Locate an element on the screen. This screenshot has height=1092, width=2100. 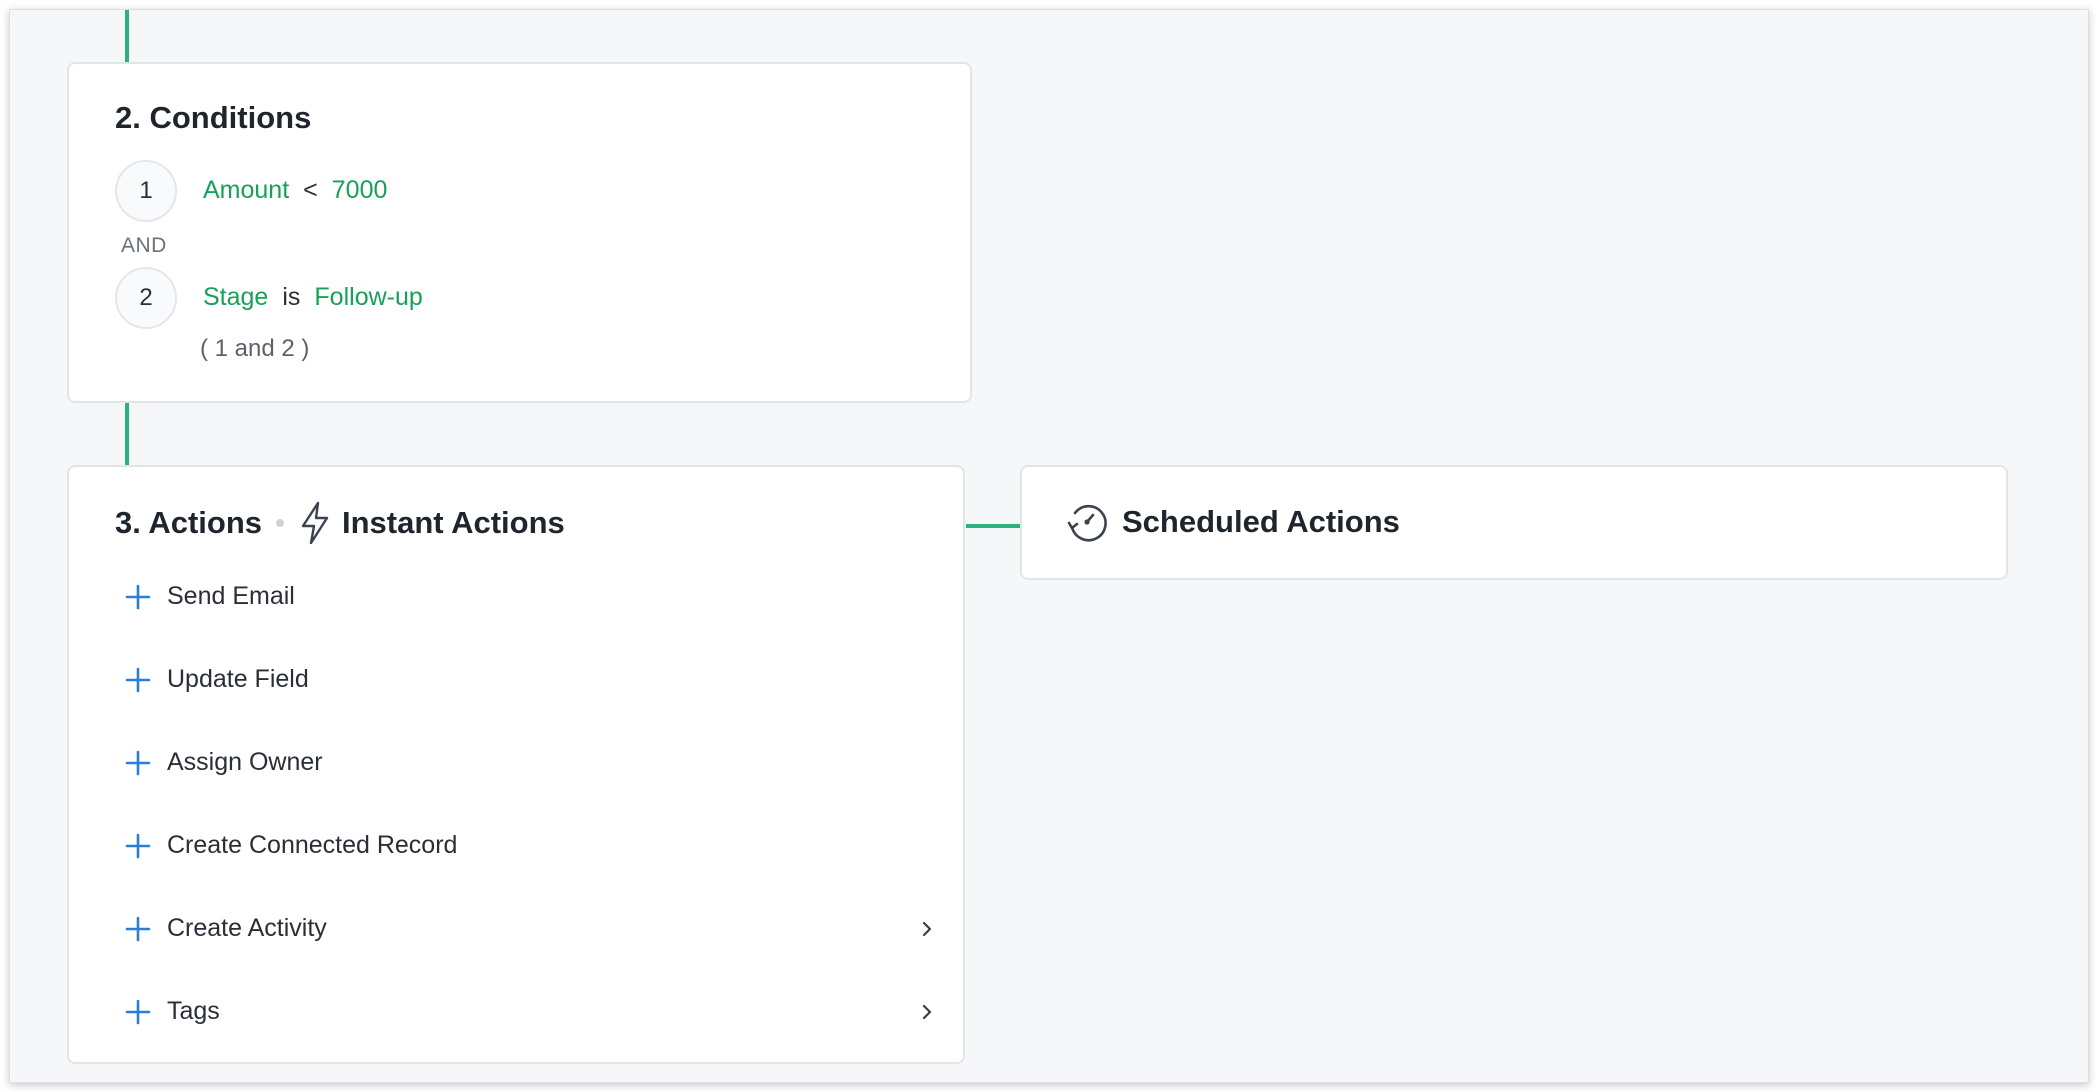
condition-value: Follow-up is located at coordinates (368, 297).